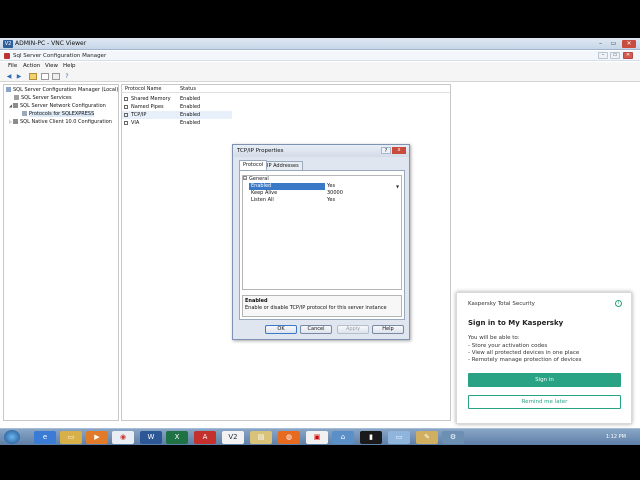 This screenshot has width=640, height=480. I want to click on toast-heading: Sign in to My Kaspersky, so click(516, 323).